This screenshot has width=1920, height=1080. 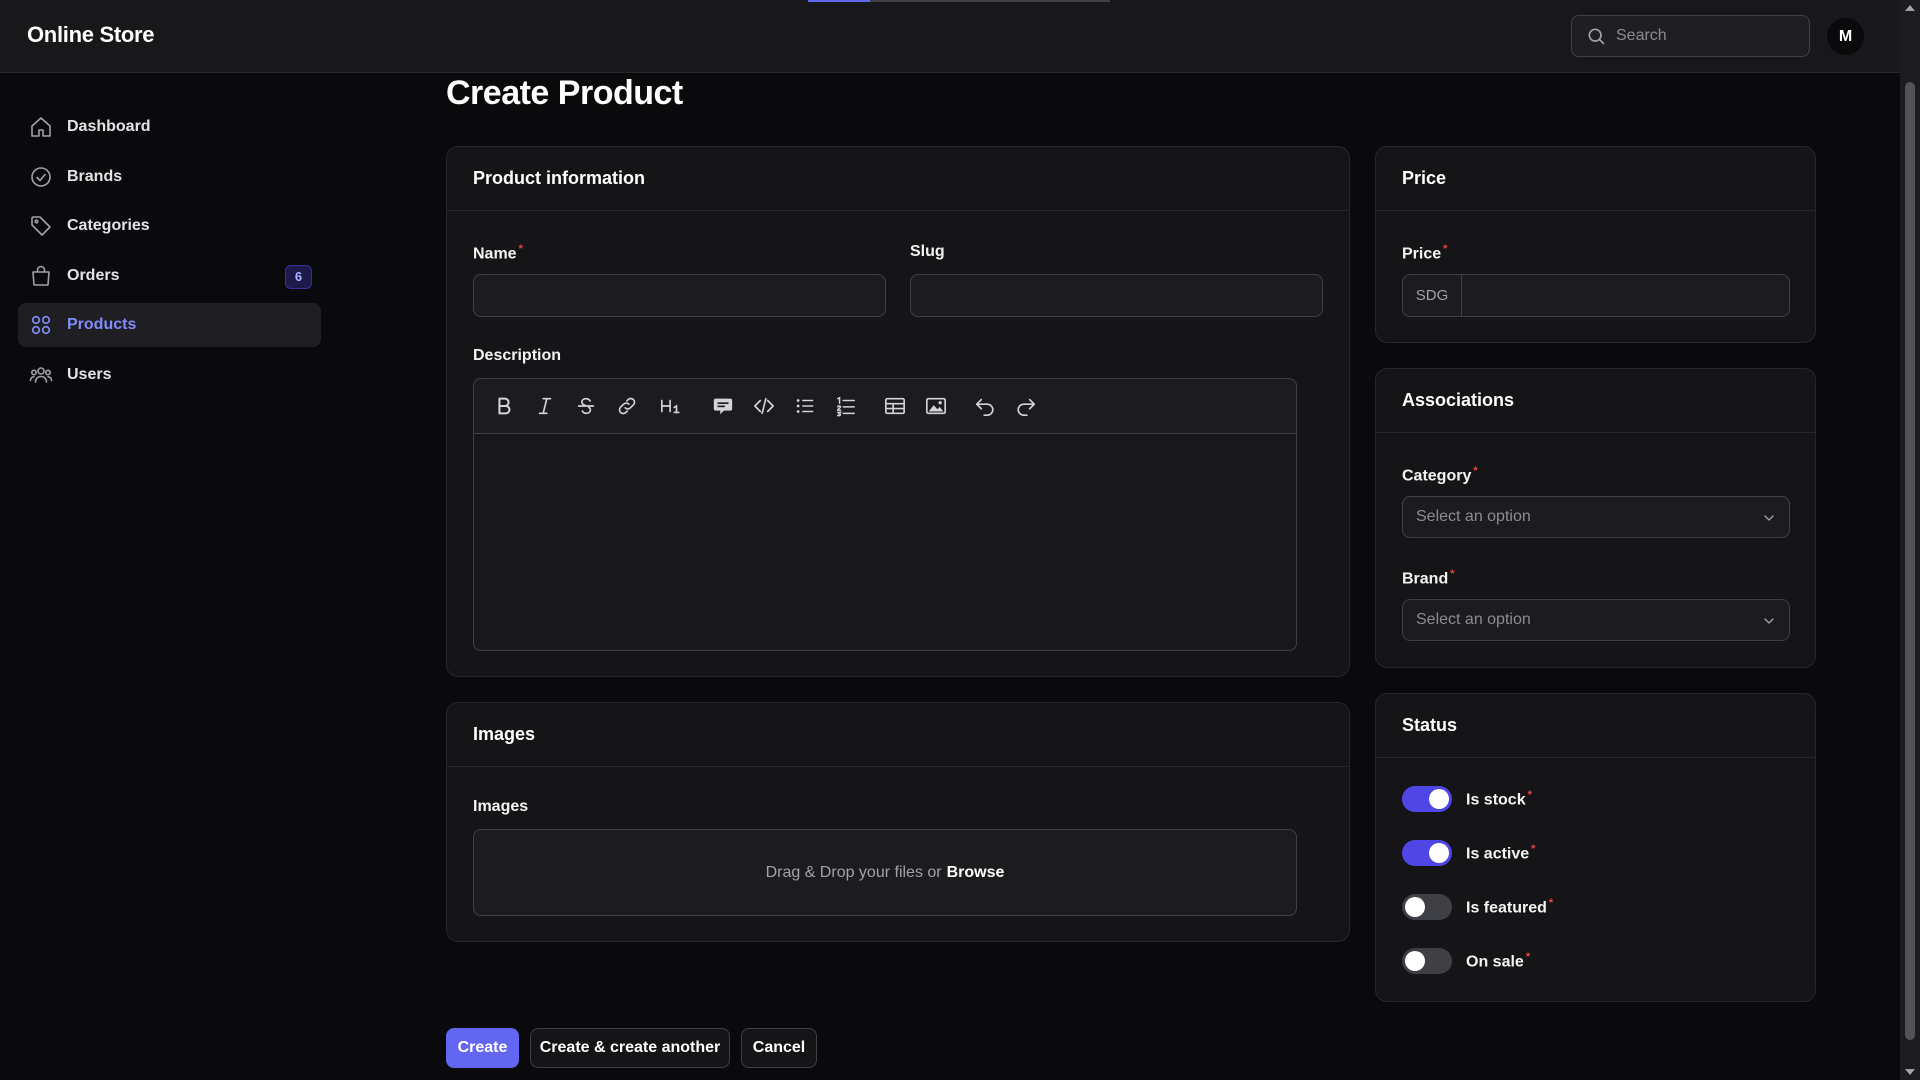 I want to click on toggle-label: Is featured *, so click(x=1510, y=906).